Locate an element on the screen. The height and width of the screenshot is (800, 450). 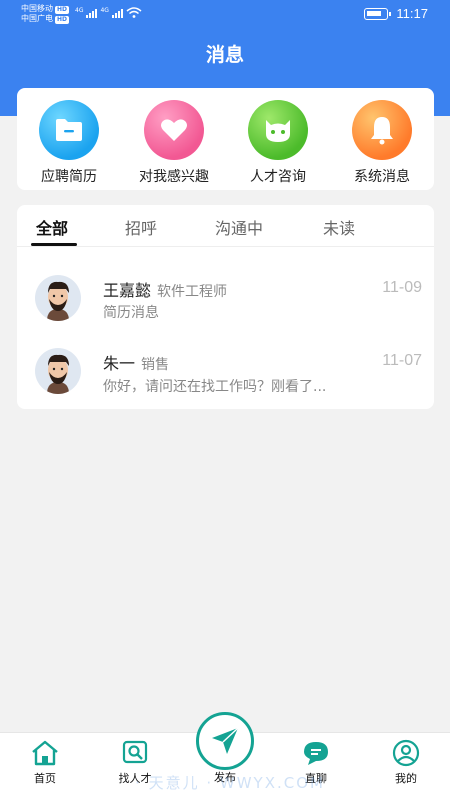
battery-icon is located at coordinates (378, 13).